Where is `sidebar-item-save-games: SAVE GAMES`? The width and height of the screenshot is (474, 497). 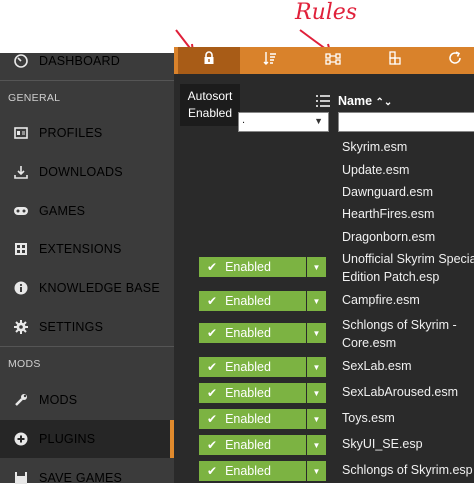 sidebar-item-save-games: SAVE GAMES is located at coordinates (87, 478).